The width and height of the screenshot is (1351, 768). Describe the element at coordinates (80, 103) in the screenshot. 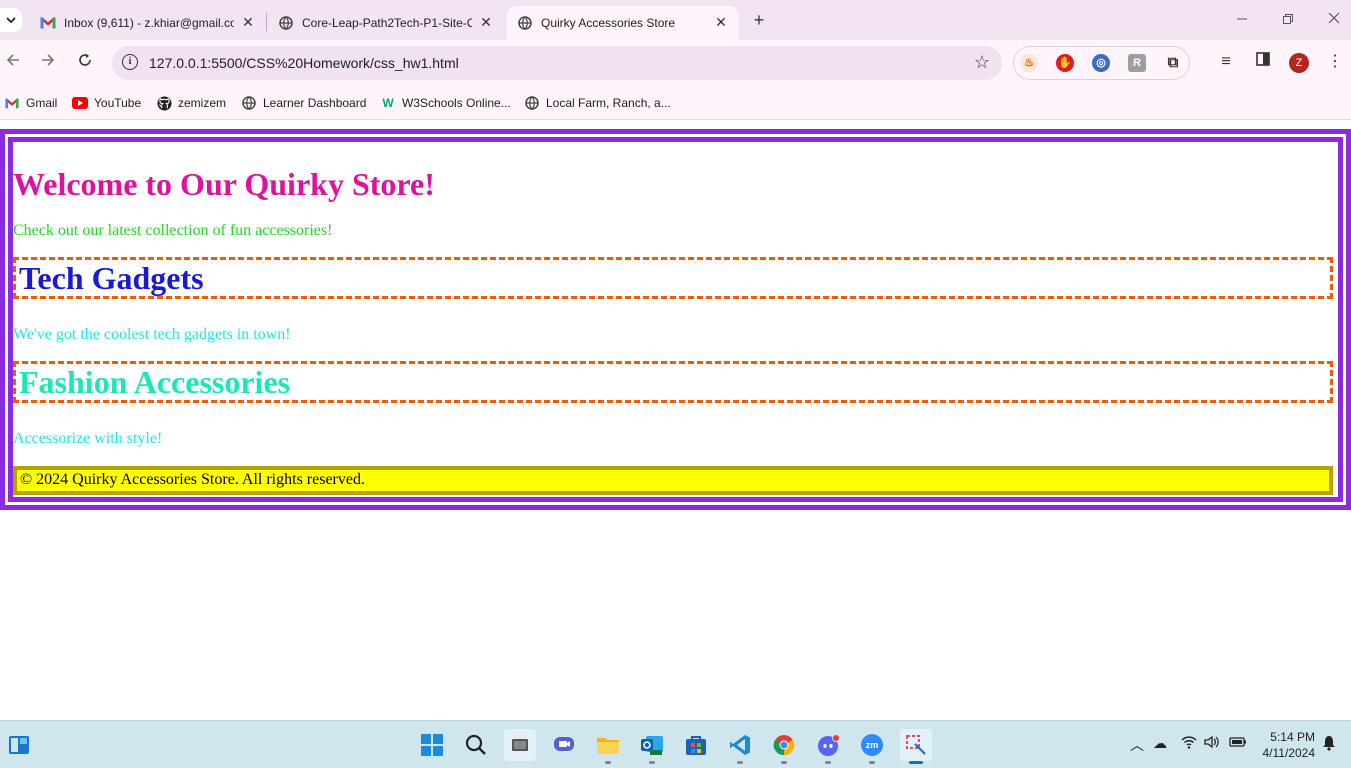

I see `youtube-icon` at that location.